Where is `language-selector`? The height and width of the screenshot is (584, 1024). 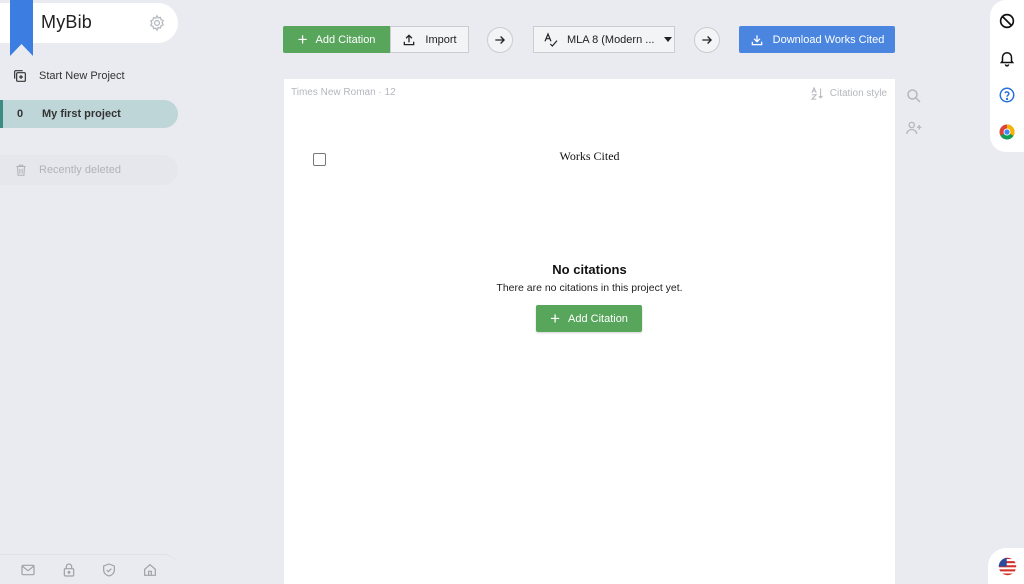
language-selector is located at coordinates (1006, 566).